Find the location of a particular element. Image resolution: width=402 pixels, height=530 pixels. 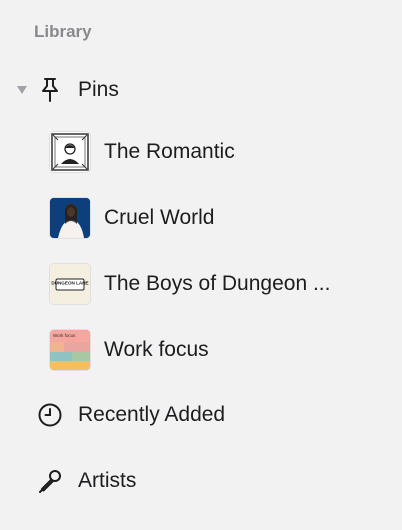

playlist-art-text: Work focus is located at coordinates (64, 335).